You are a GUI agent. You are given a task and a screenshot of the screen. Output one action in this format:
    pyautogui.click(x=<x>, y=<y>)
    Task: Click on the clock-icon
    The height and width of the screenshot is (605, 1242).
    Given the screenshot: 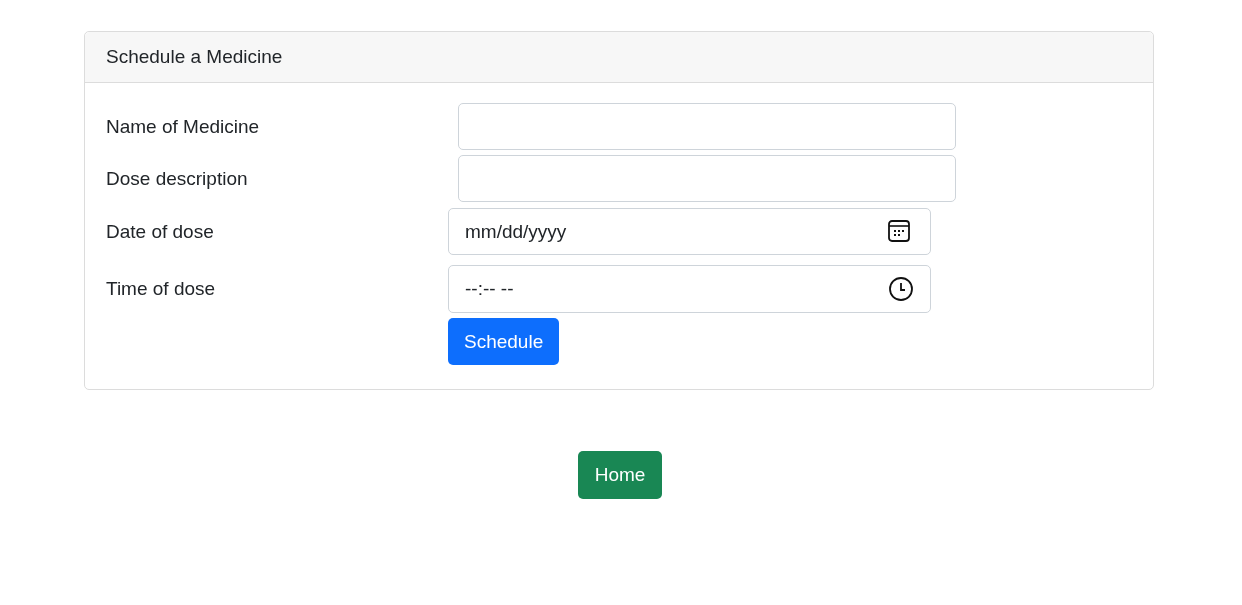 What is the action you would take?
    pyautogui.click(x=901, y=289)
    